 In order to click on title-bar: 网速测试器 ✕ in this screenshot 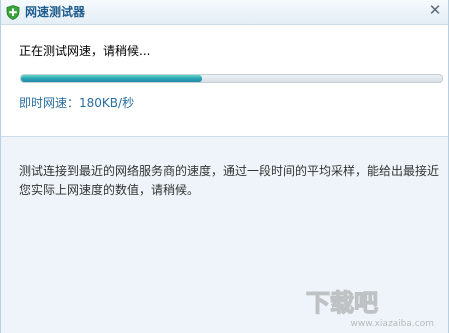, I will do `click(224, 12)`.